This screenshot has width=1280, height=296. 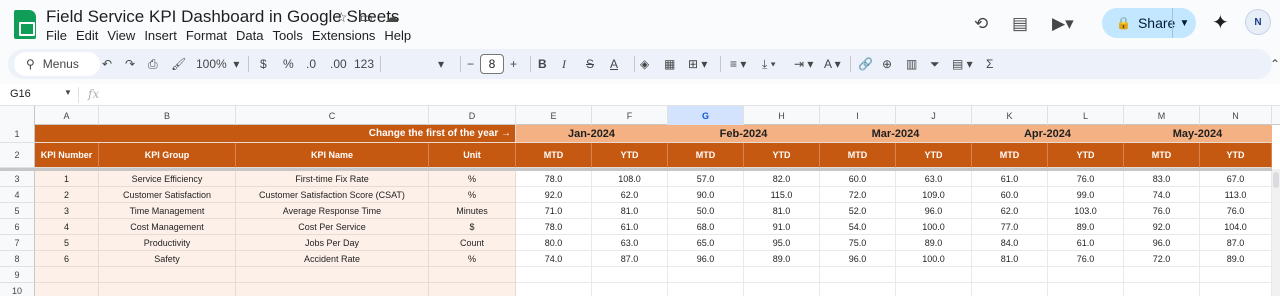 I want to click on insert-chart-icon: ▥, so click(x=911, y=64).